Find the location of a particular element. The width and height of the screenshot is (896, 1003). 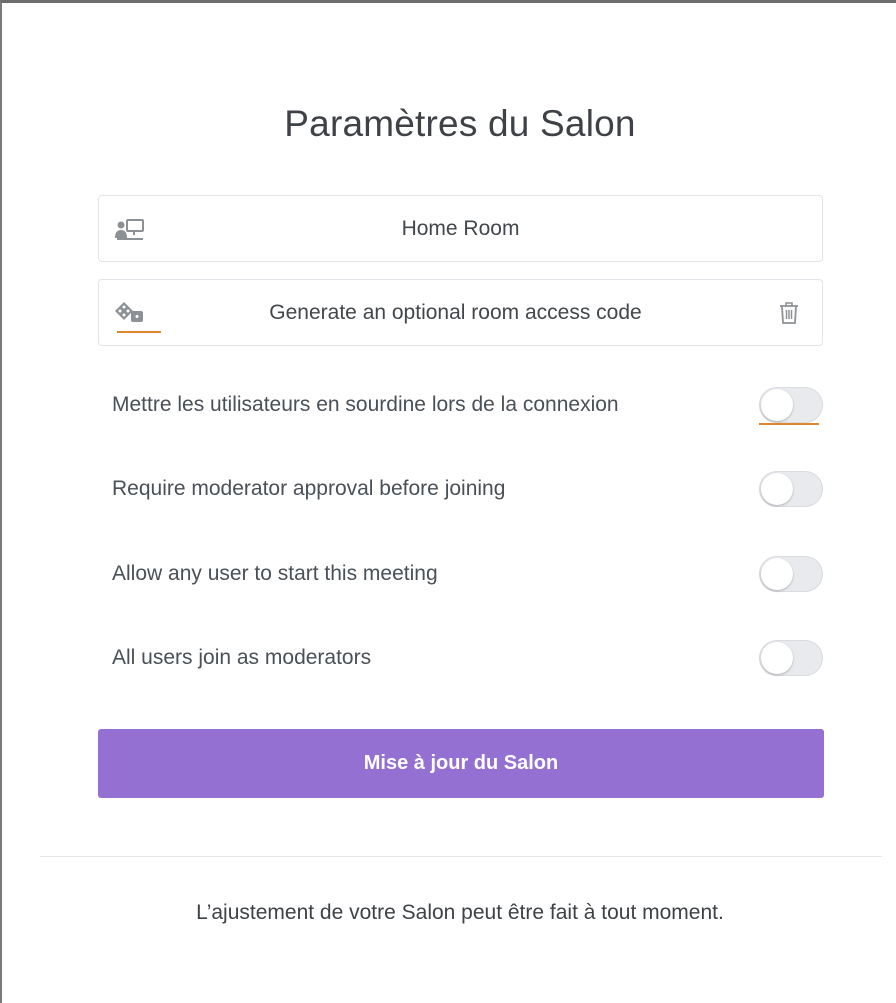

all-join-as-moderators-toggle is located at coordinates (791, 658).